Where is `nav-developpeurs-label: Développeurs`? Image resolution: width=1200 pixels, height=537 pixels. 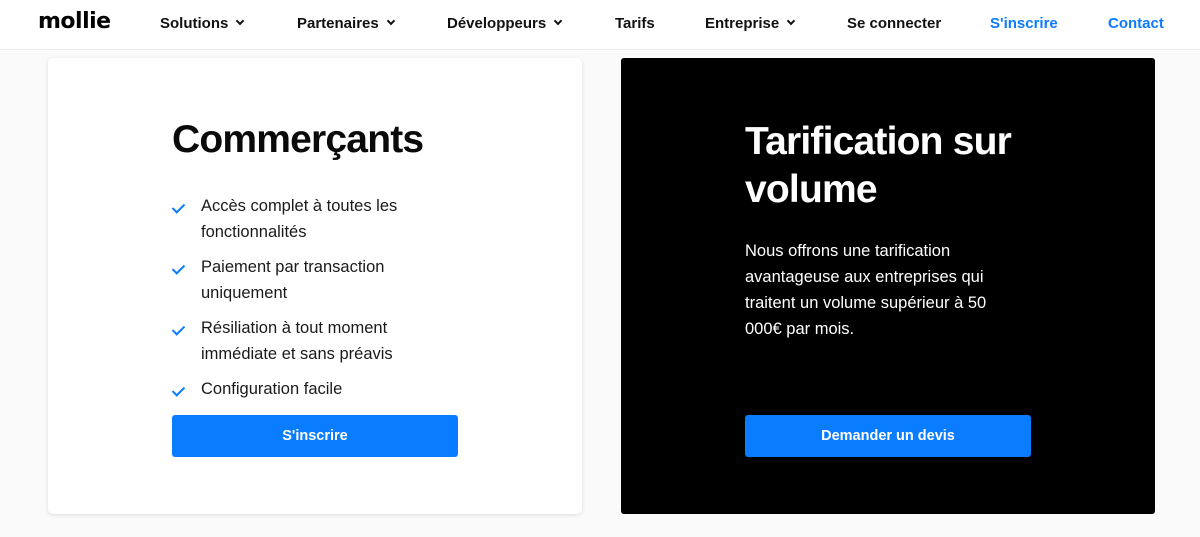 nav-developpeurs-label: Développeurs is located at coordinates (497, 23).